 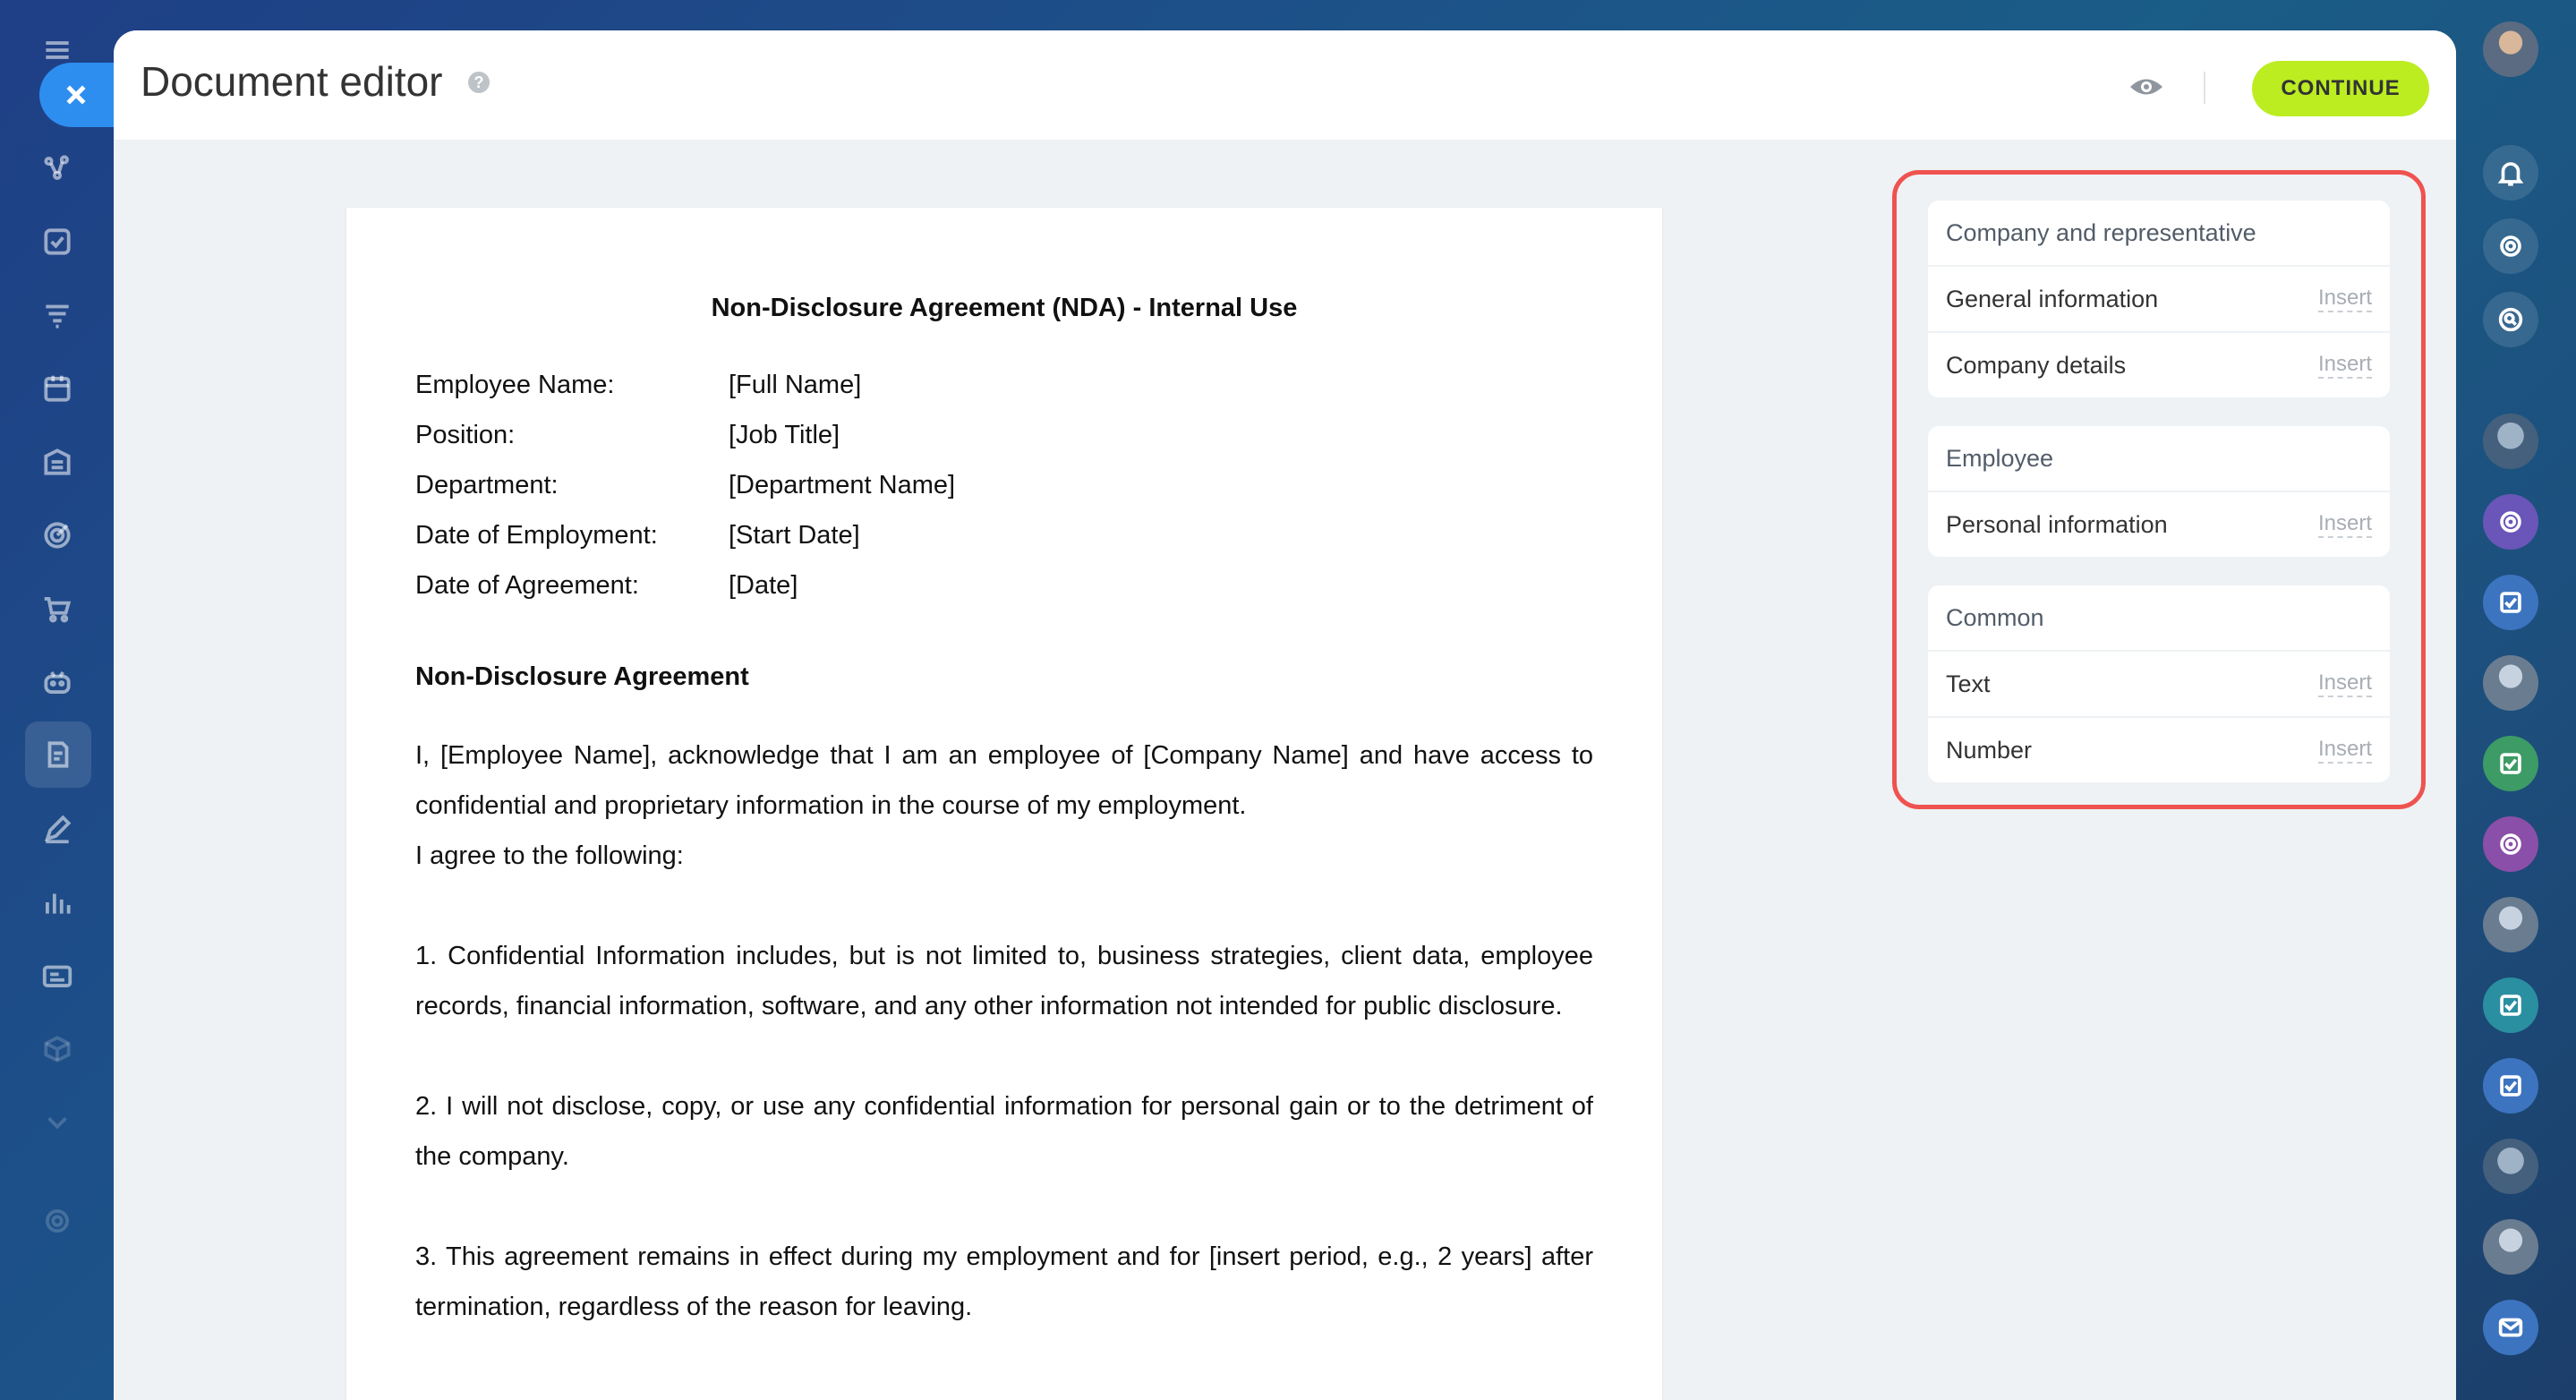 What do you see at coordinates (795, 385) in the screenshot?
I see `field-placeholder: [Full Name]` at bounding box center [795, 385].